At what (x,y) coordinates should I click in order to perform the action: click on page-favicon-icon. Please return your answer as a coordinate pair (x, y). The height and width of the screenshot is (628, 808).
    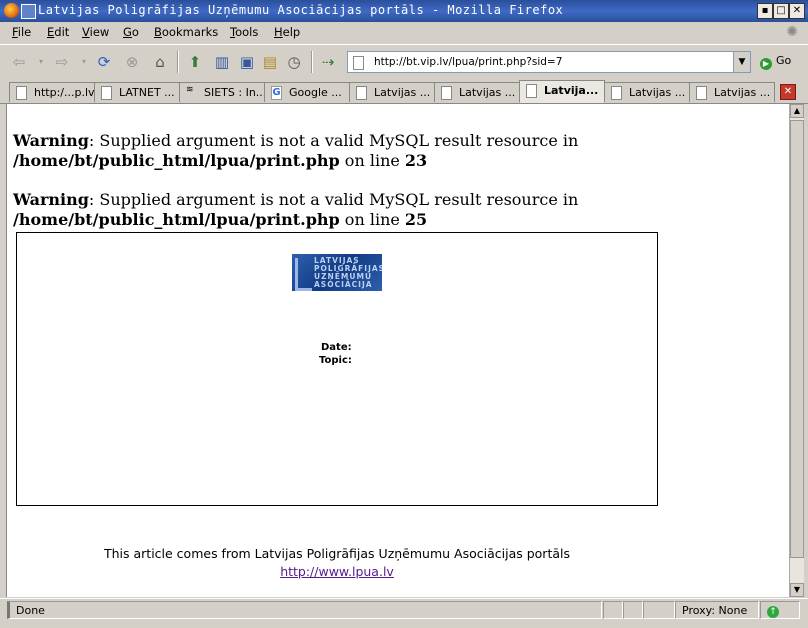
    Looking at the image, I should click on (358, 63).